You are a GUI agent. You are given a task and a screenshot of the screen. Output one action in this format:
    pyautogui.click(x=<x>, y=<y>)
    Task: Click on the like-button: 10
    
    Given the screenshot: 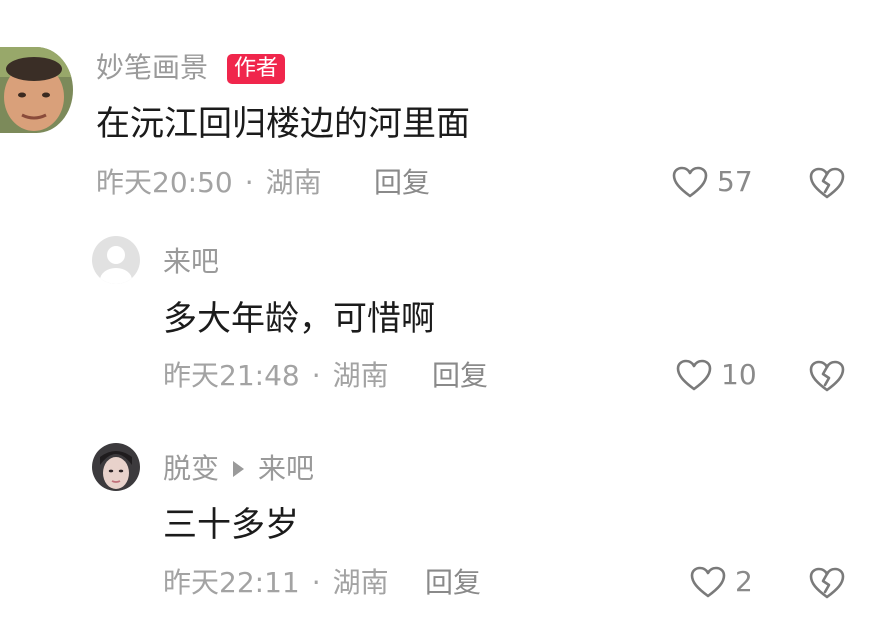 What is the action you would take?
    pyautogui.click(x=716, y=375)
    